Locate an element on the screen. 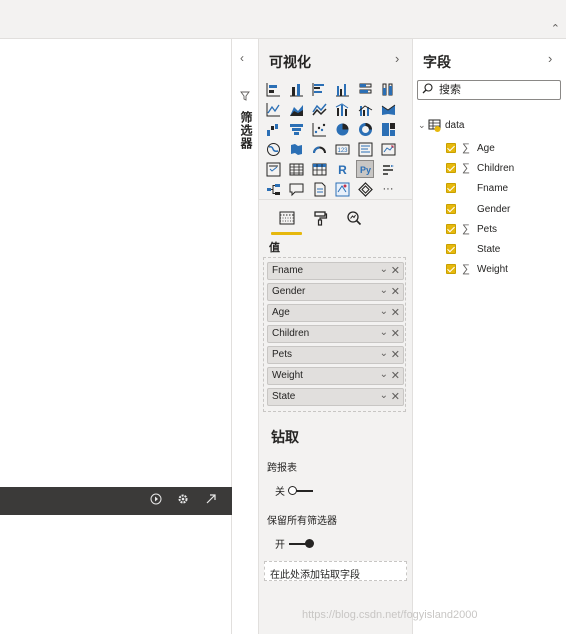  kpi-icon is located at coordinates (388, 149).